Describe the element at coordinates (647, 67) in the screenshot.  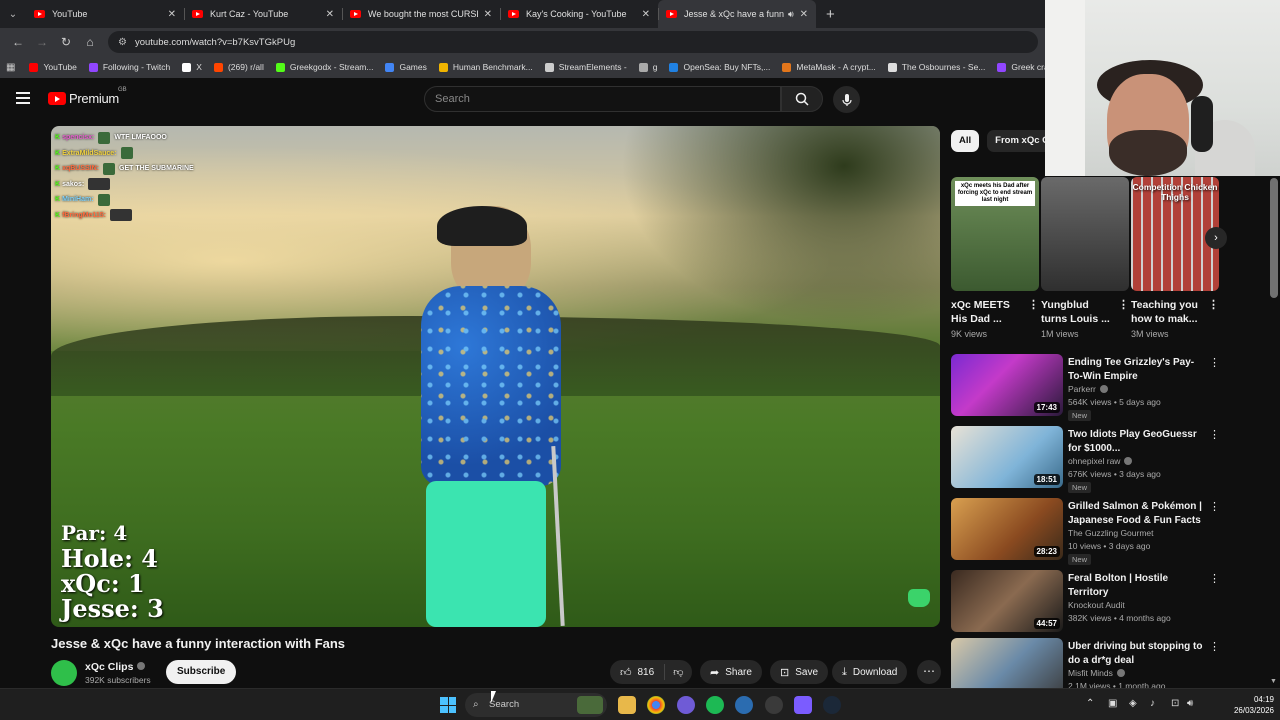
I see `bookmark-item: g` at that location.